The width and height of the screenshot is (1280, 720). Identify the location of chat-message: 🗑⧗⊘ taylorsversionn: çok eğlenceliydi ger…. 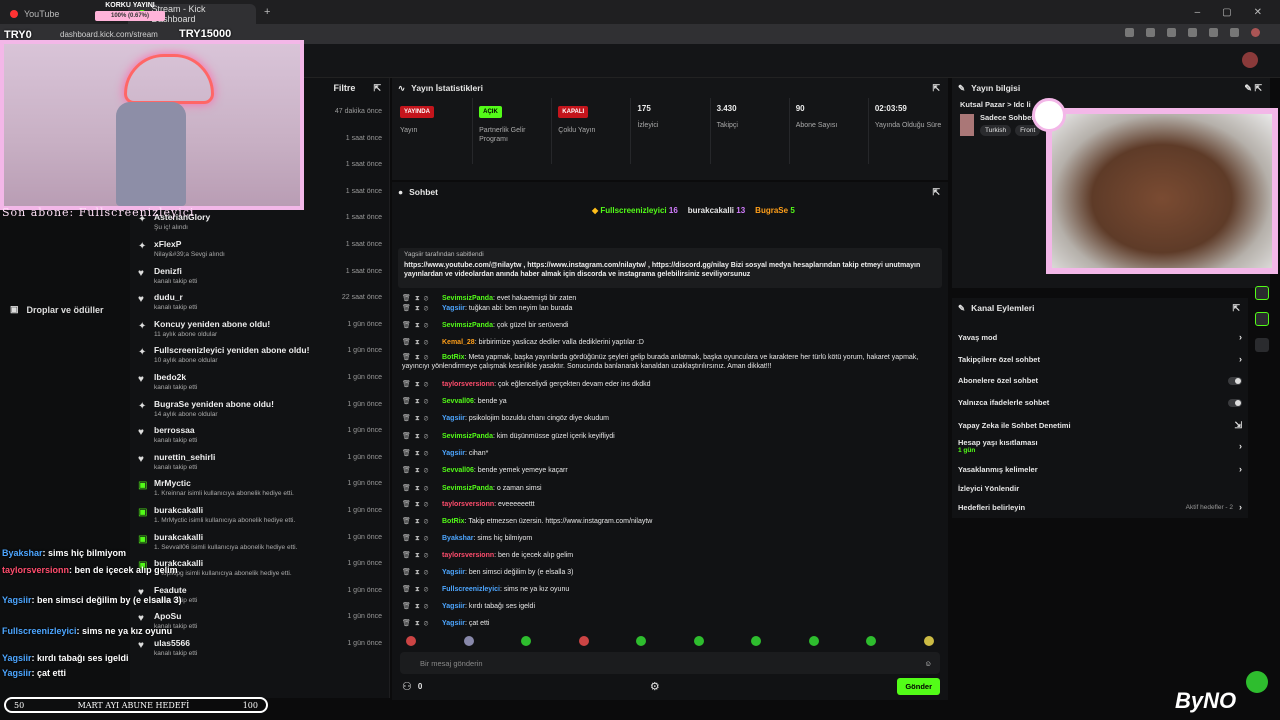
(667, 384).